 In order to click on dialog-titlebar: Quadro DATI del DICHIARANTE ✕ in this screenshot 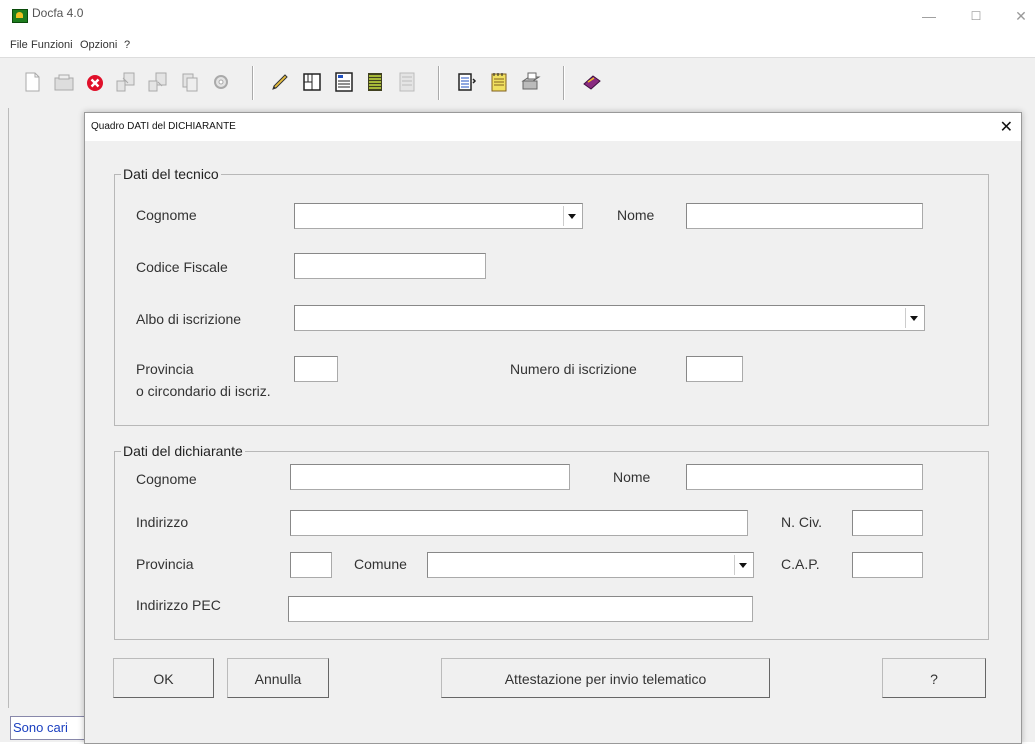, I will do `click(553, 127)`.